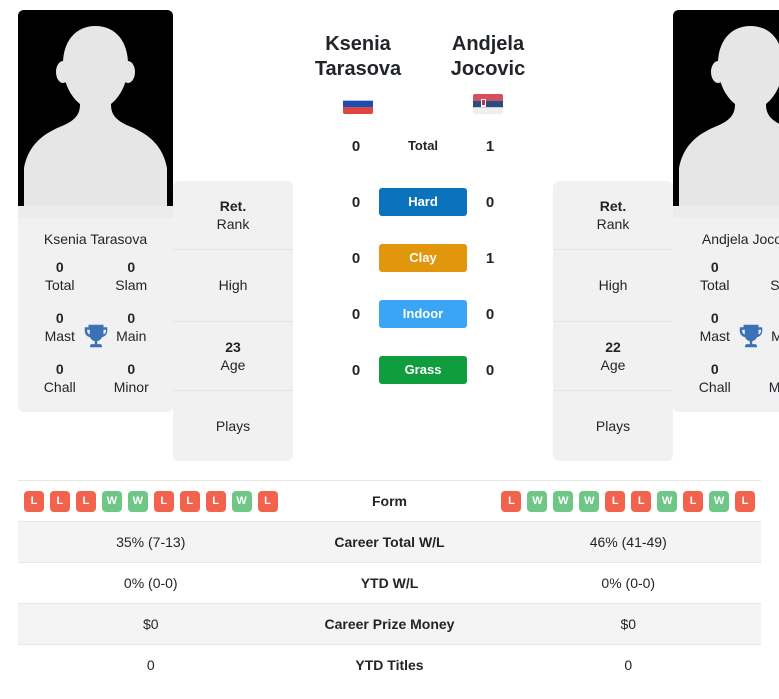 The height and width of the screenshot is (699, 779). I want to click on h2h-hard-right-score: 0, so click(490, 202).